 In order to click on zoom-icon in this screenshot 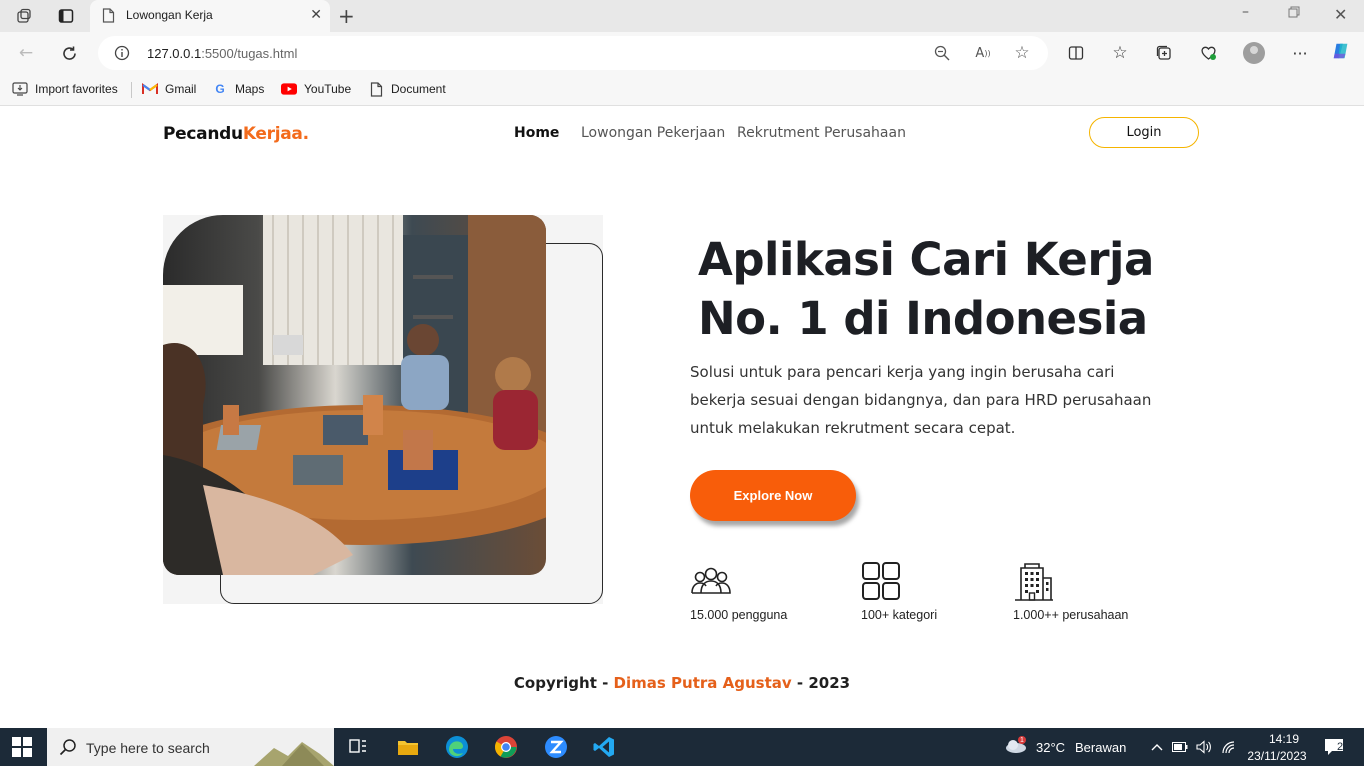, I will do `click(942, 53)`.